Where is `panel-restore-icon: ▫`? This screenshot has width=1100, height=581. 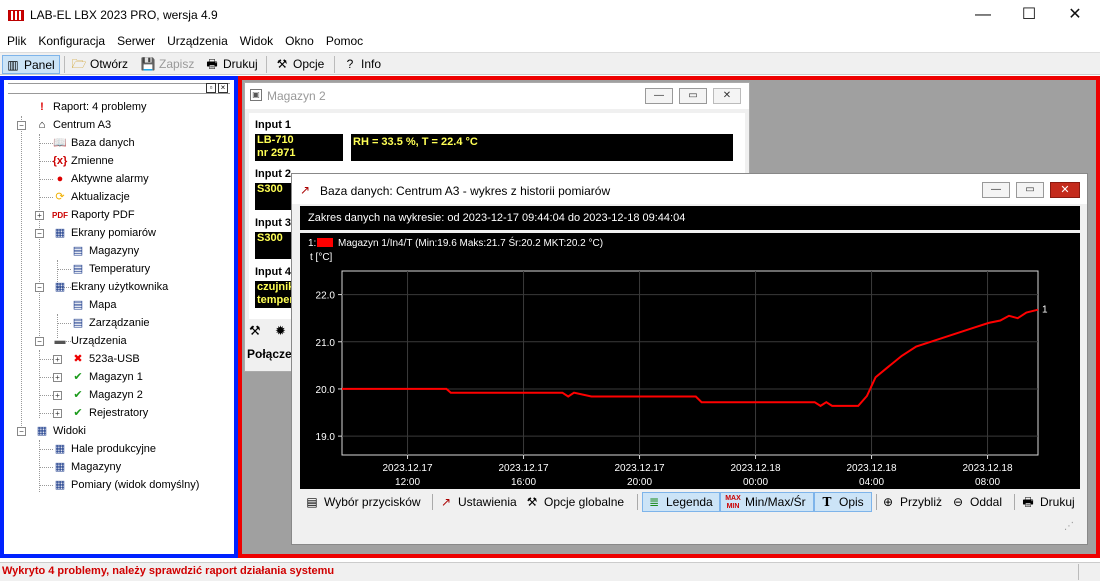 panel-restore-icon: ▫ is located at coordinates (211, 88).